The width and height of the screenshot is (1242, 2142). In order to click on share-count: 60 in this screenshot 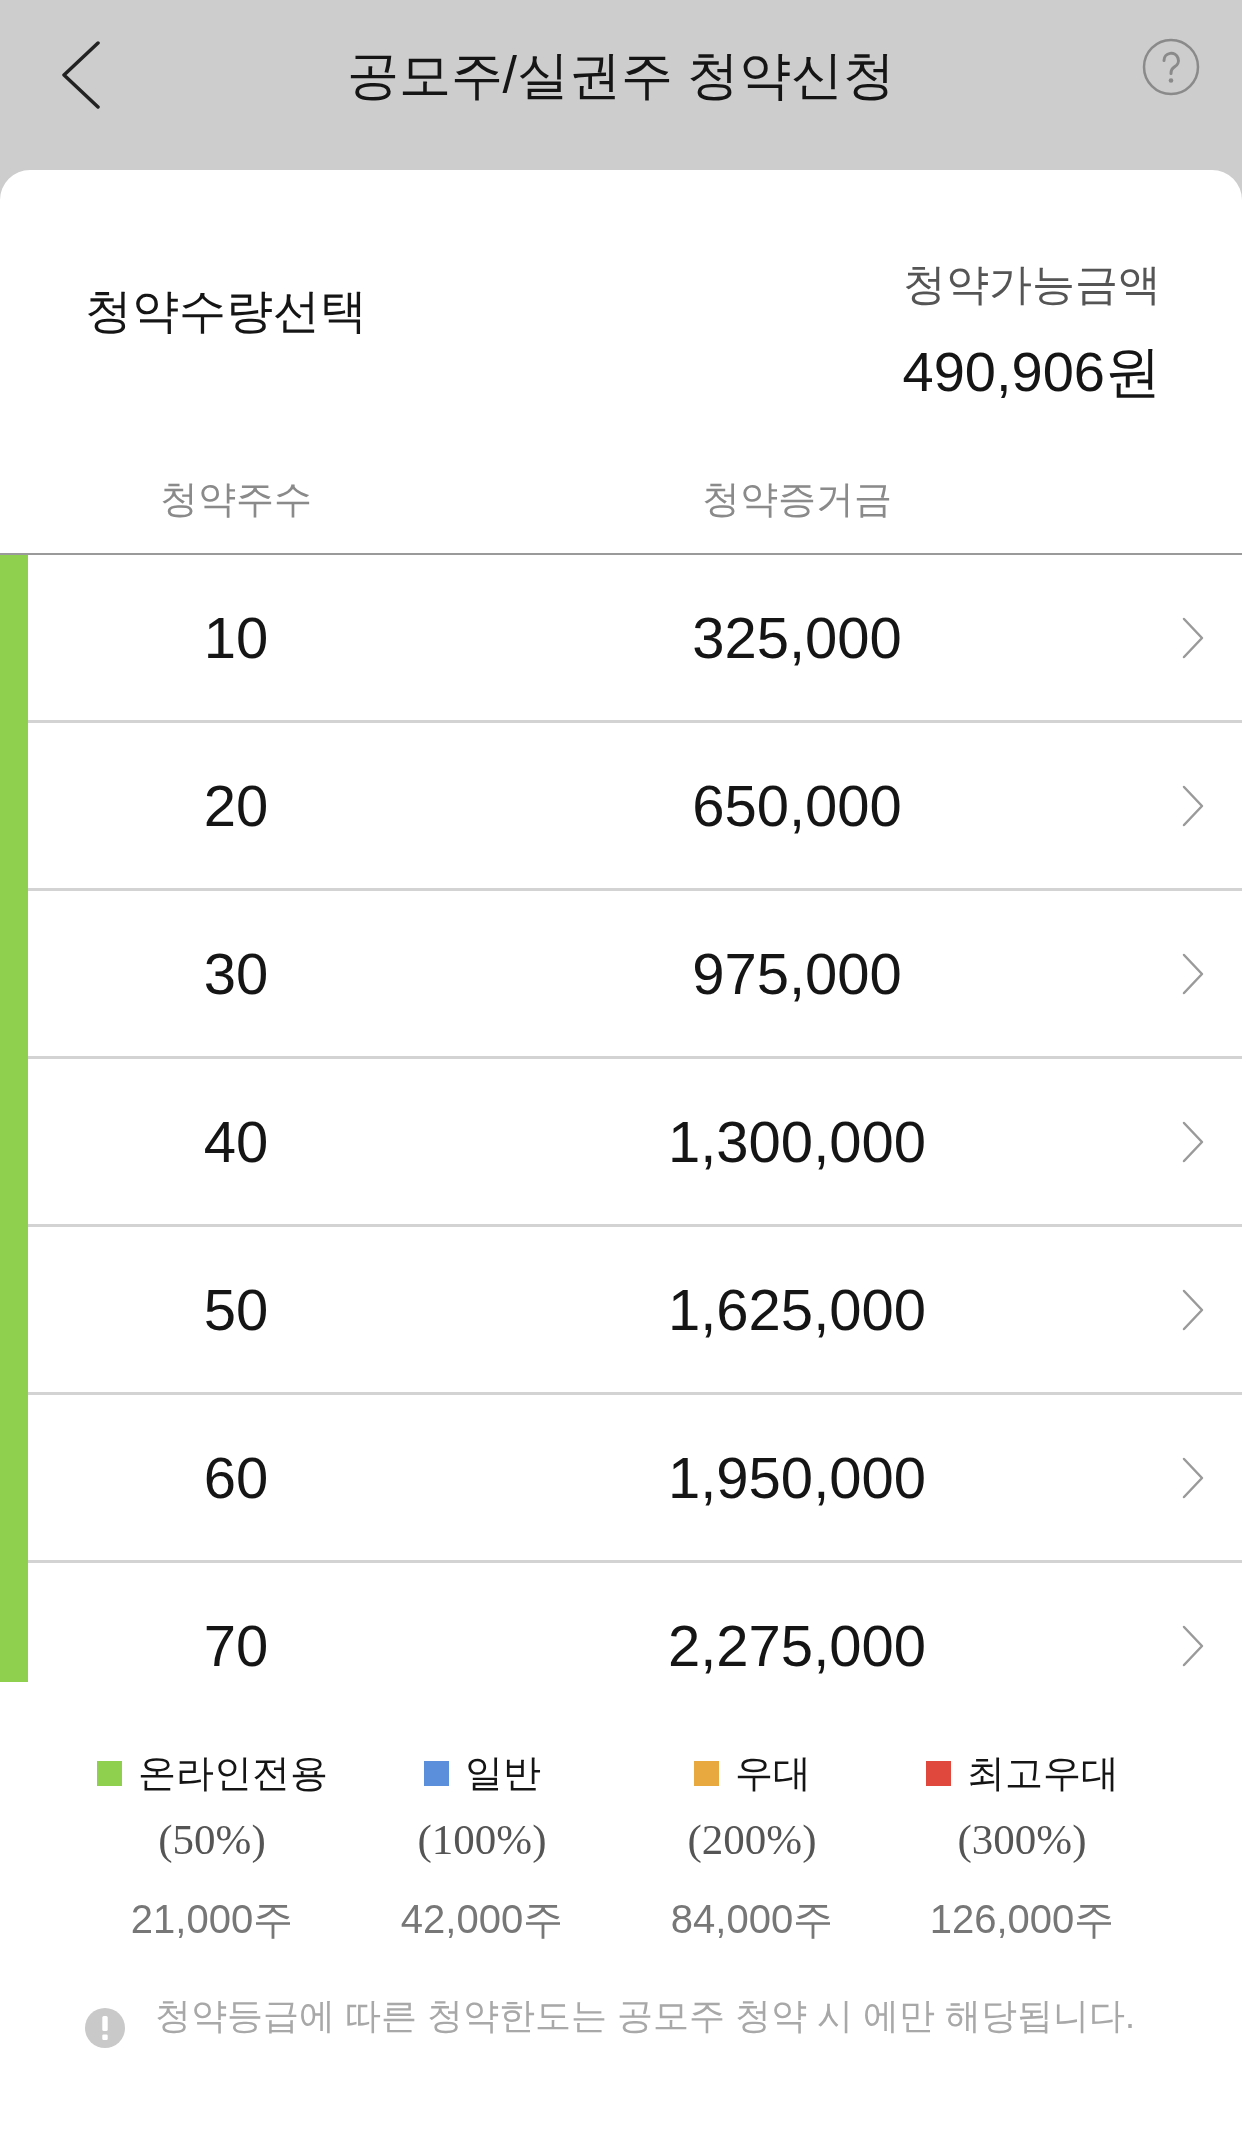, I will do `click(236, 1477)`.